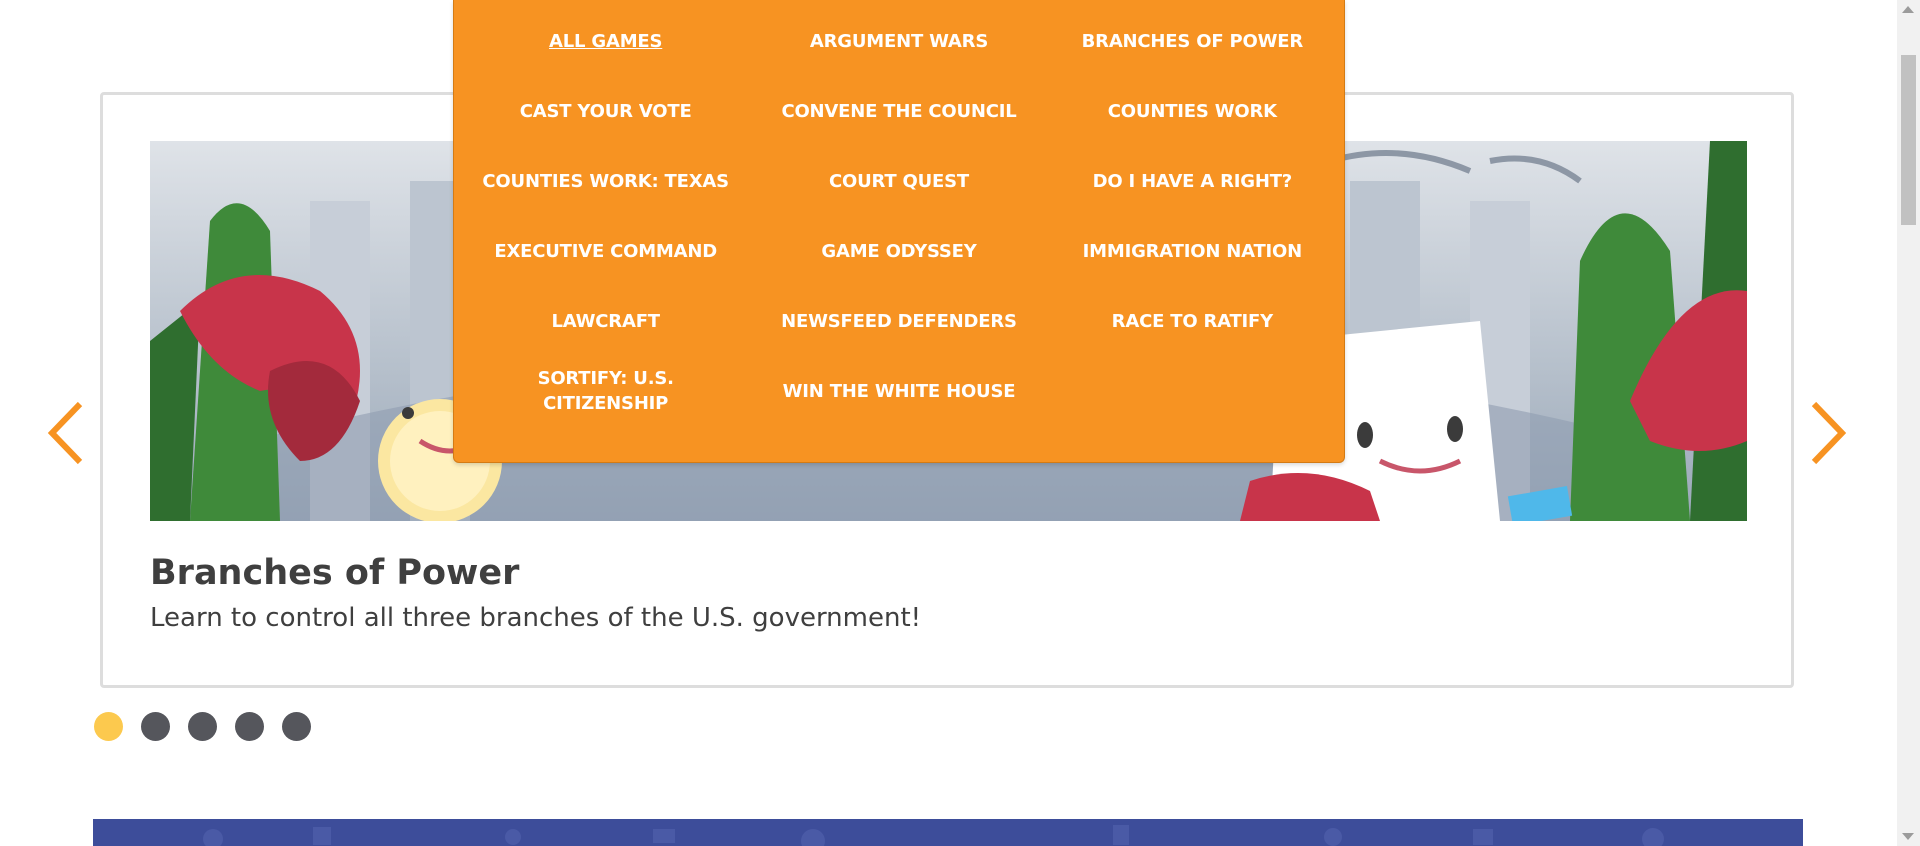 Image resolution: width=1920 pixels, height=846 pixels. I want to click on menu-item-game-odyssey: GAME ODYSSEY, so click(898, 251).